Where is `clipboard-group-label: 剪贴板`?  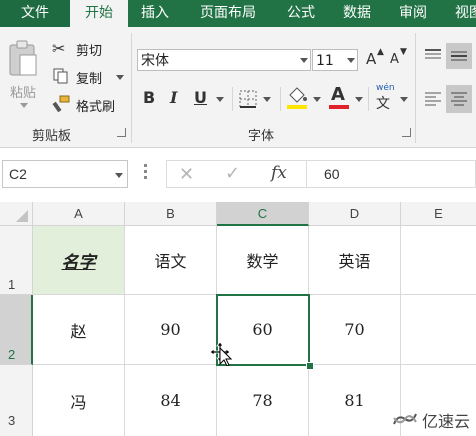
clipboard-group-label: 剪贴板 is located at coordinates (52, 136).